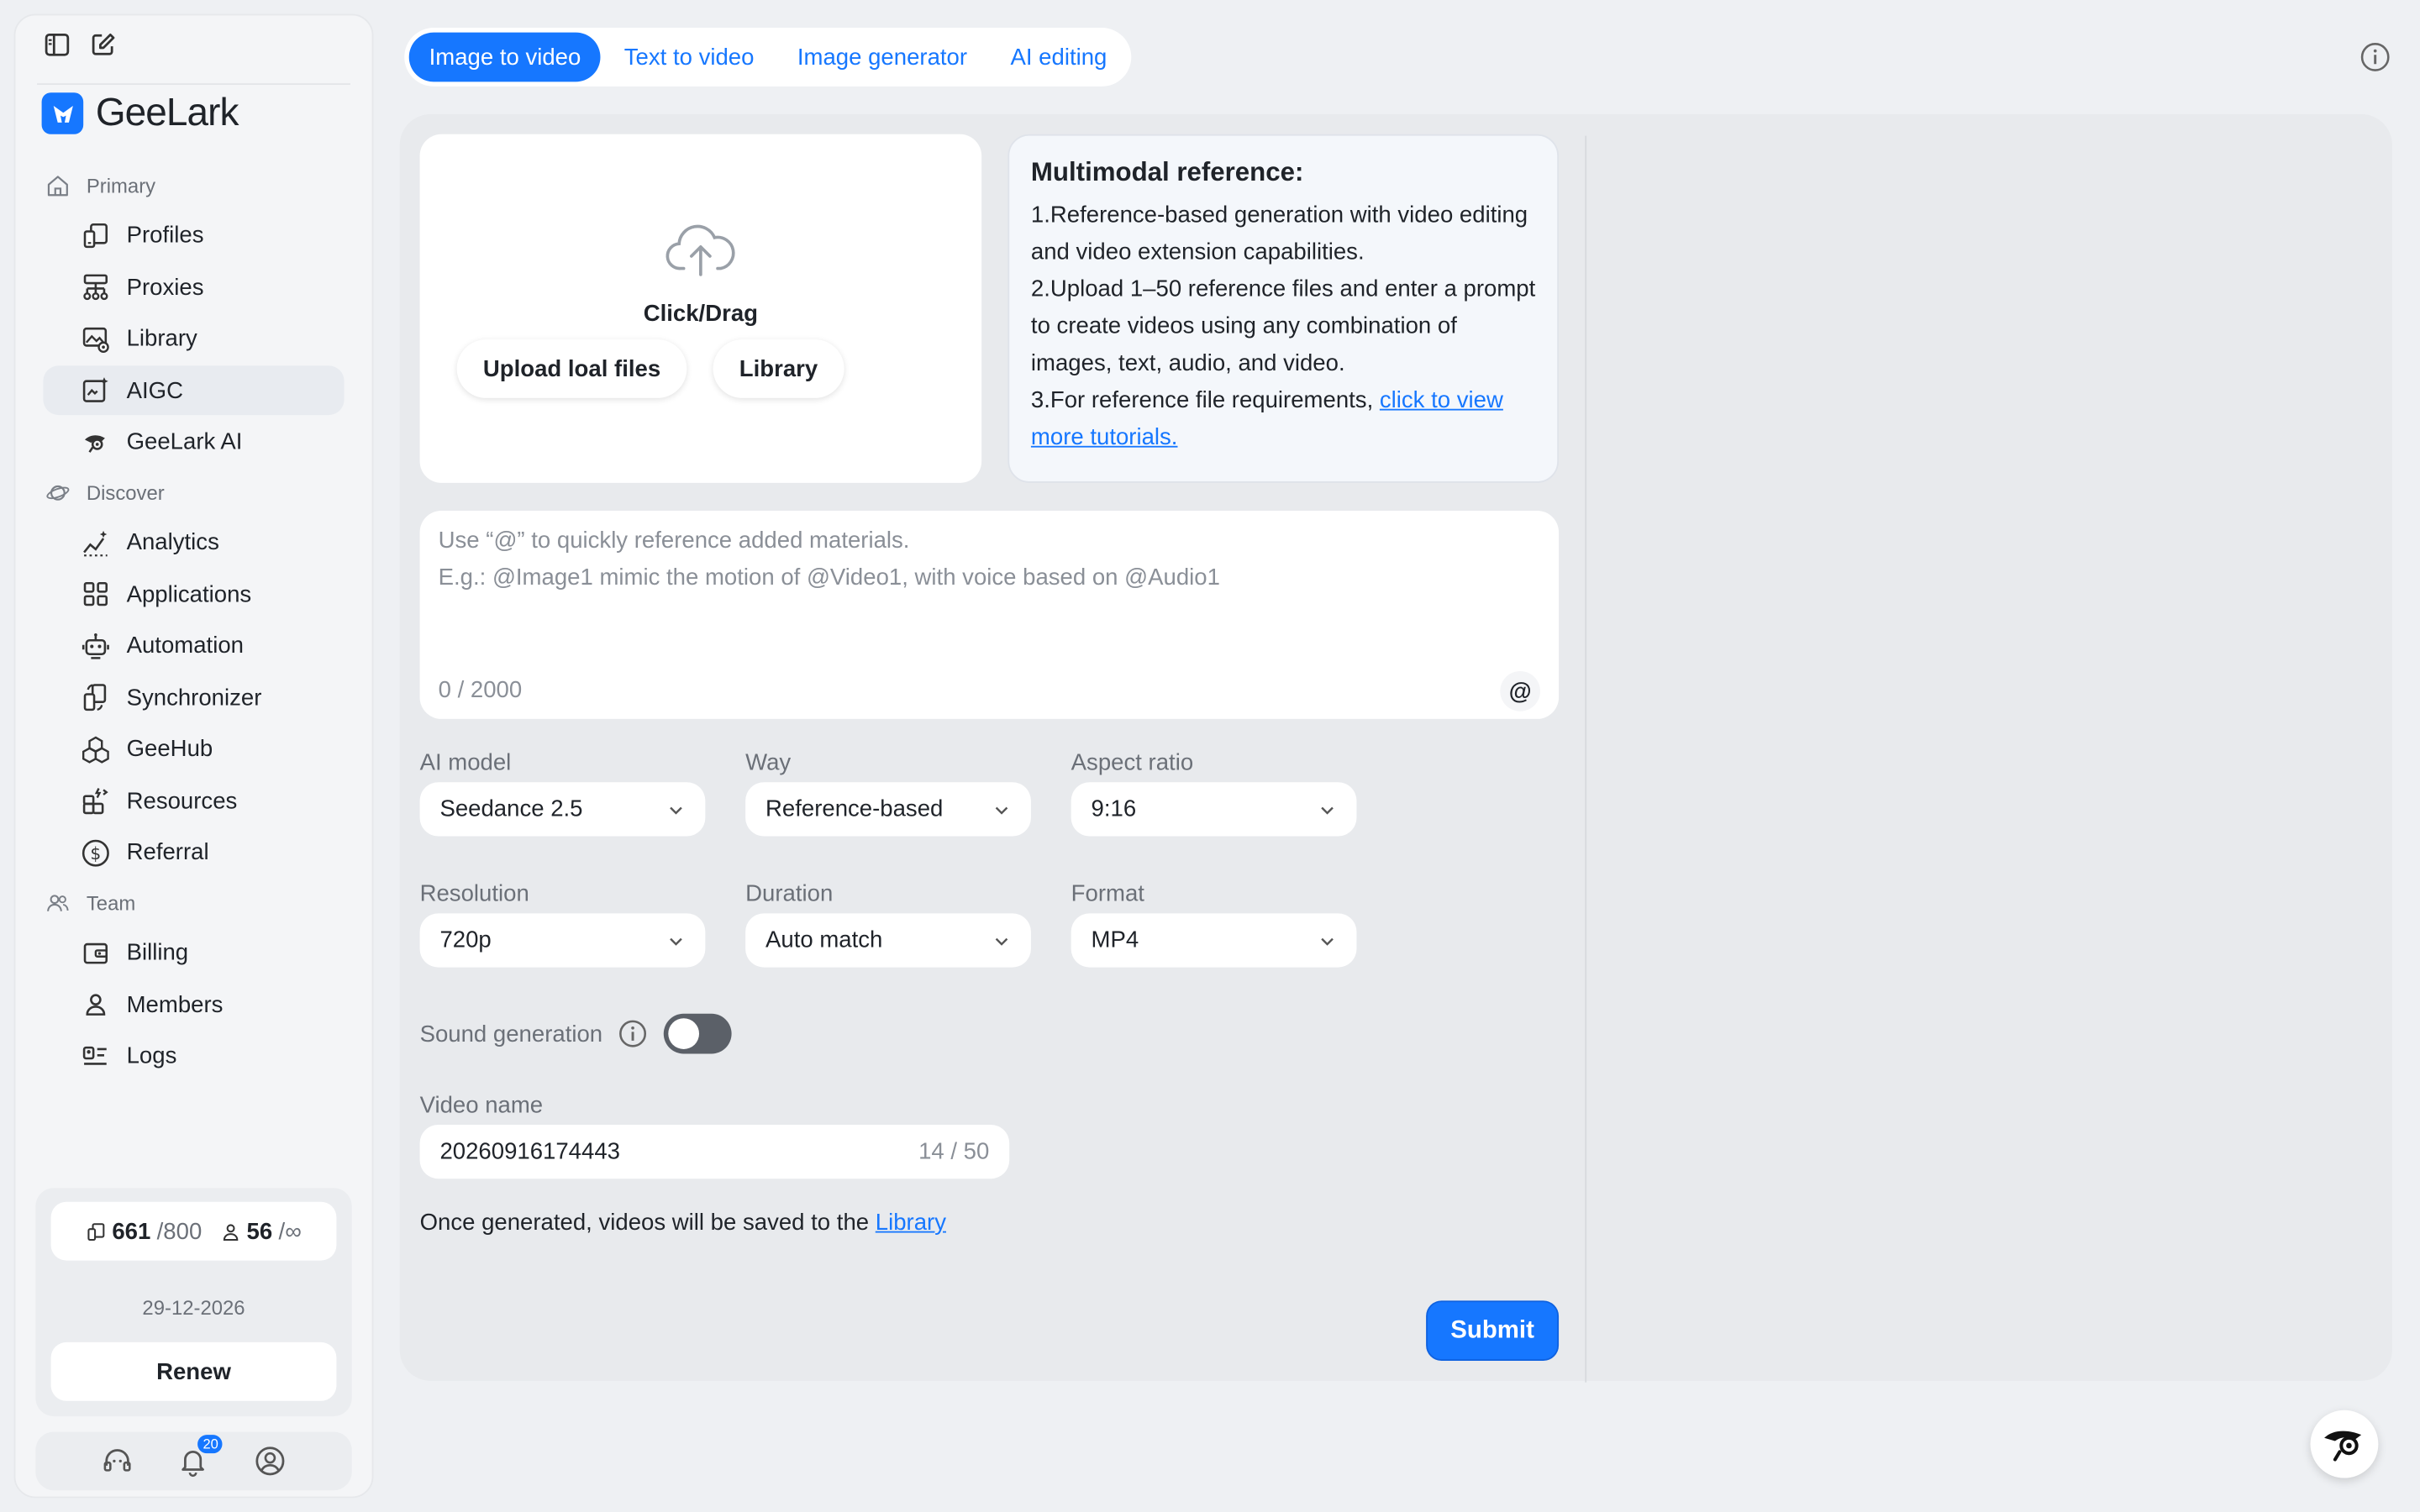 The image size is (2420, 1512). I want to click on sound-generation-label: Sound generation, so click(511, 1033).